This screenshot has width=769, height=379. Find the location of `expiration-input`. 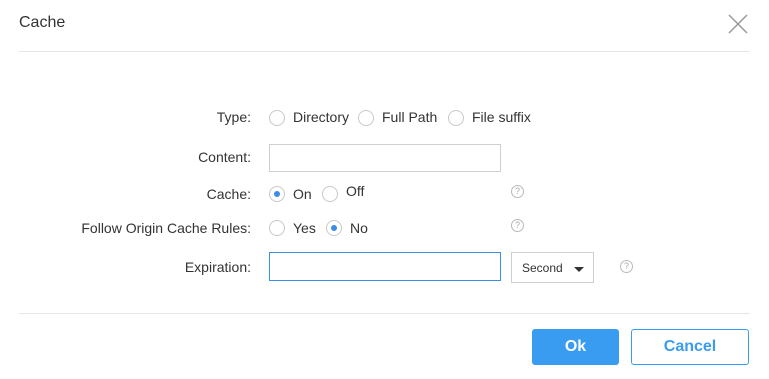

expiration-input is located at coordinates (385, 266).